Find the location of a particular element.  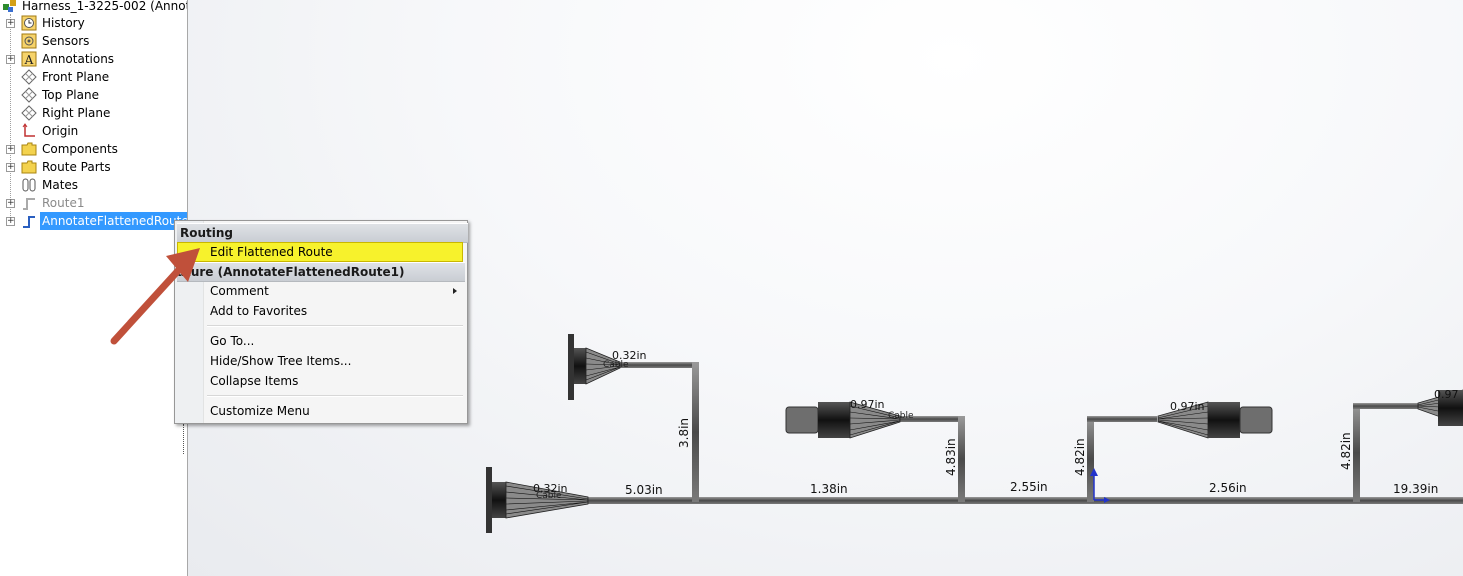

dimension-label: 5.03in is located at coordinates (644, 490).